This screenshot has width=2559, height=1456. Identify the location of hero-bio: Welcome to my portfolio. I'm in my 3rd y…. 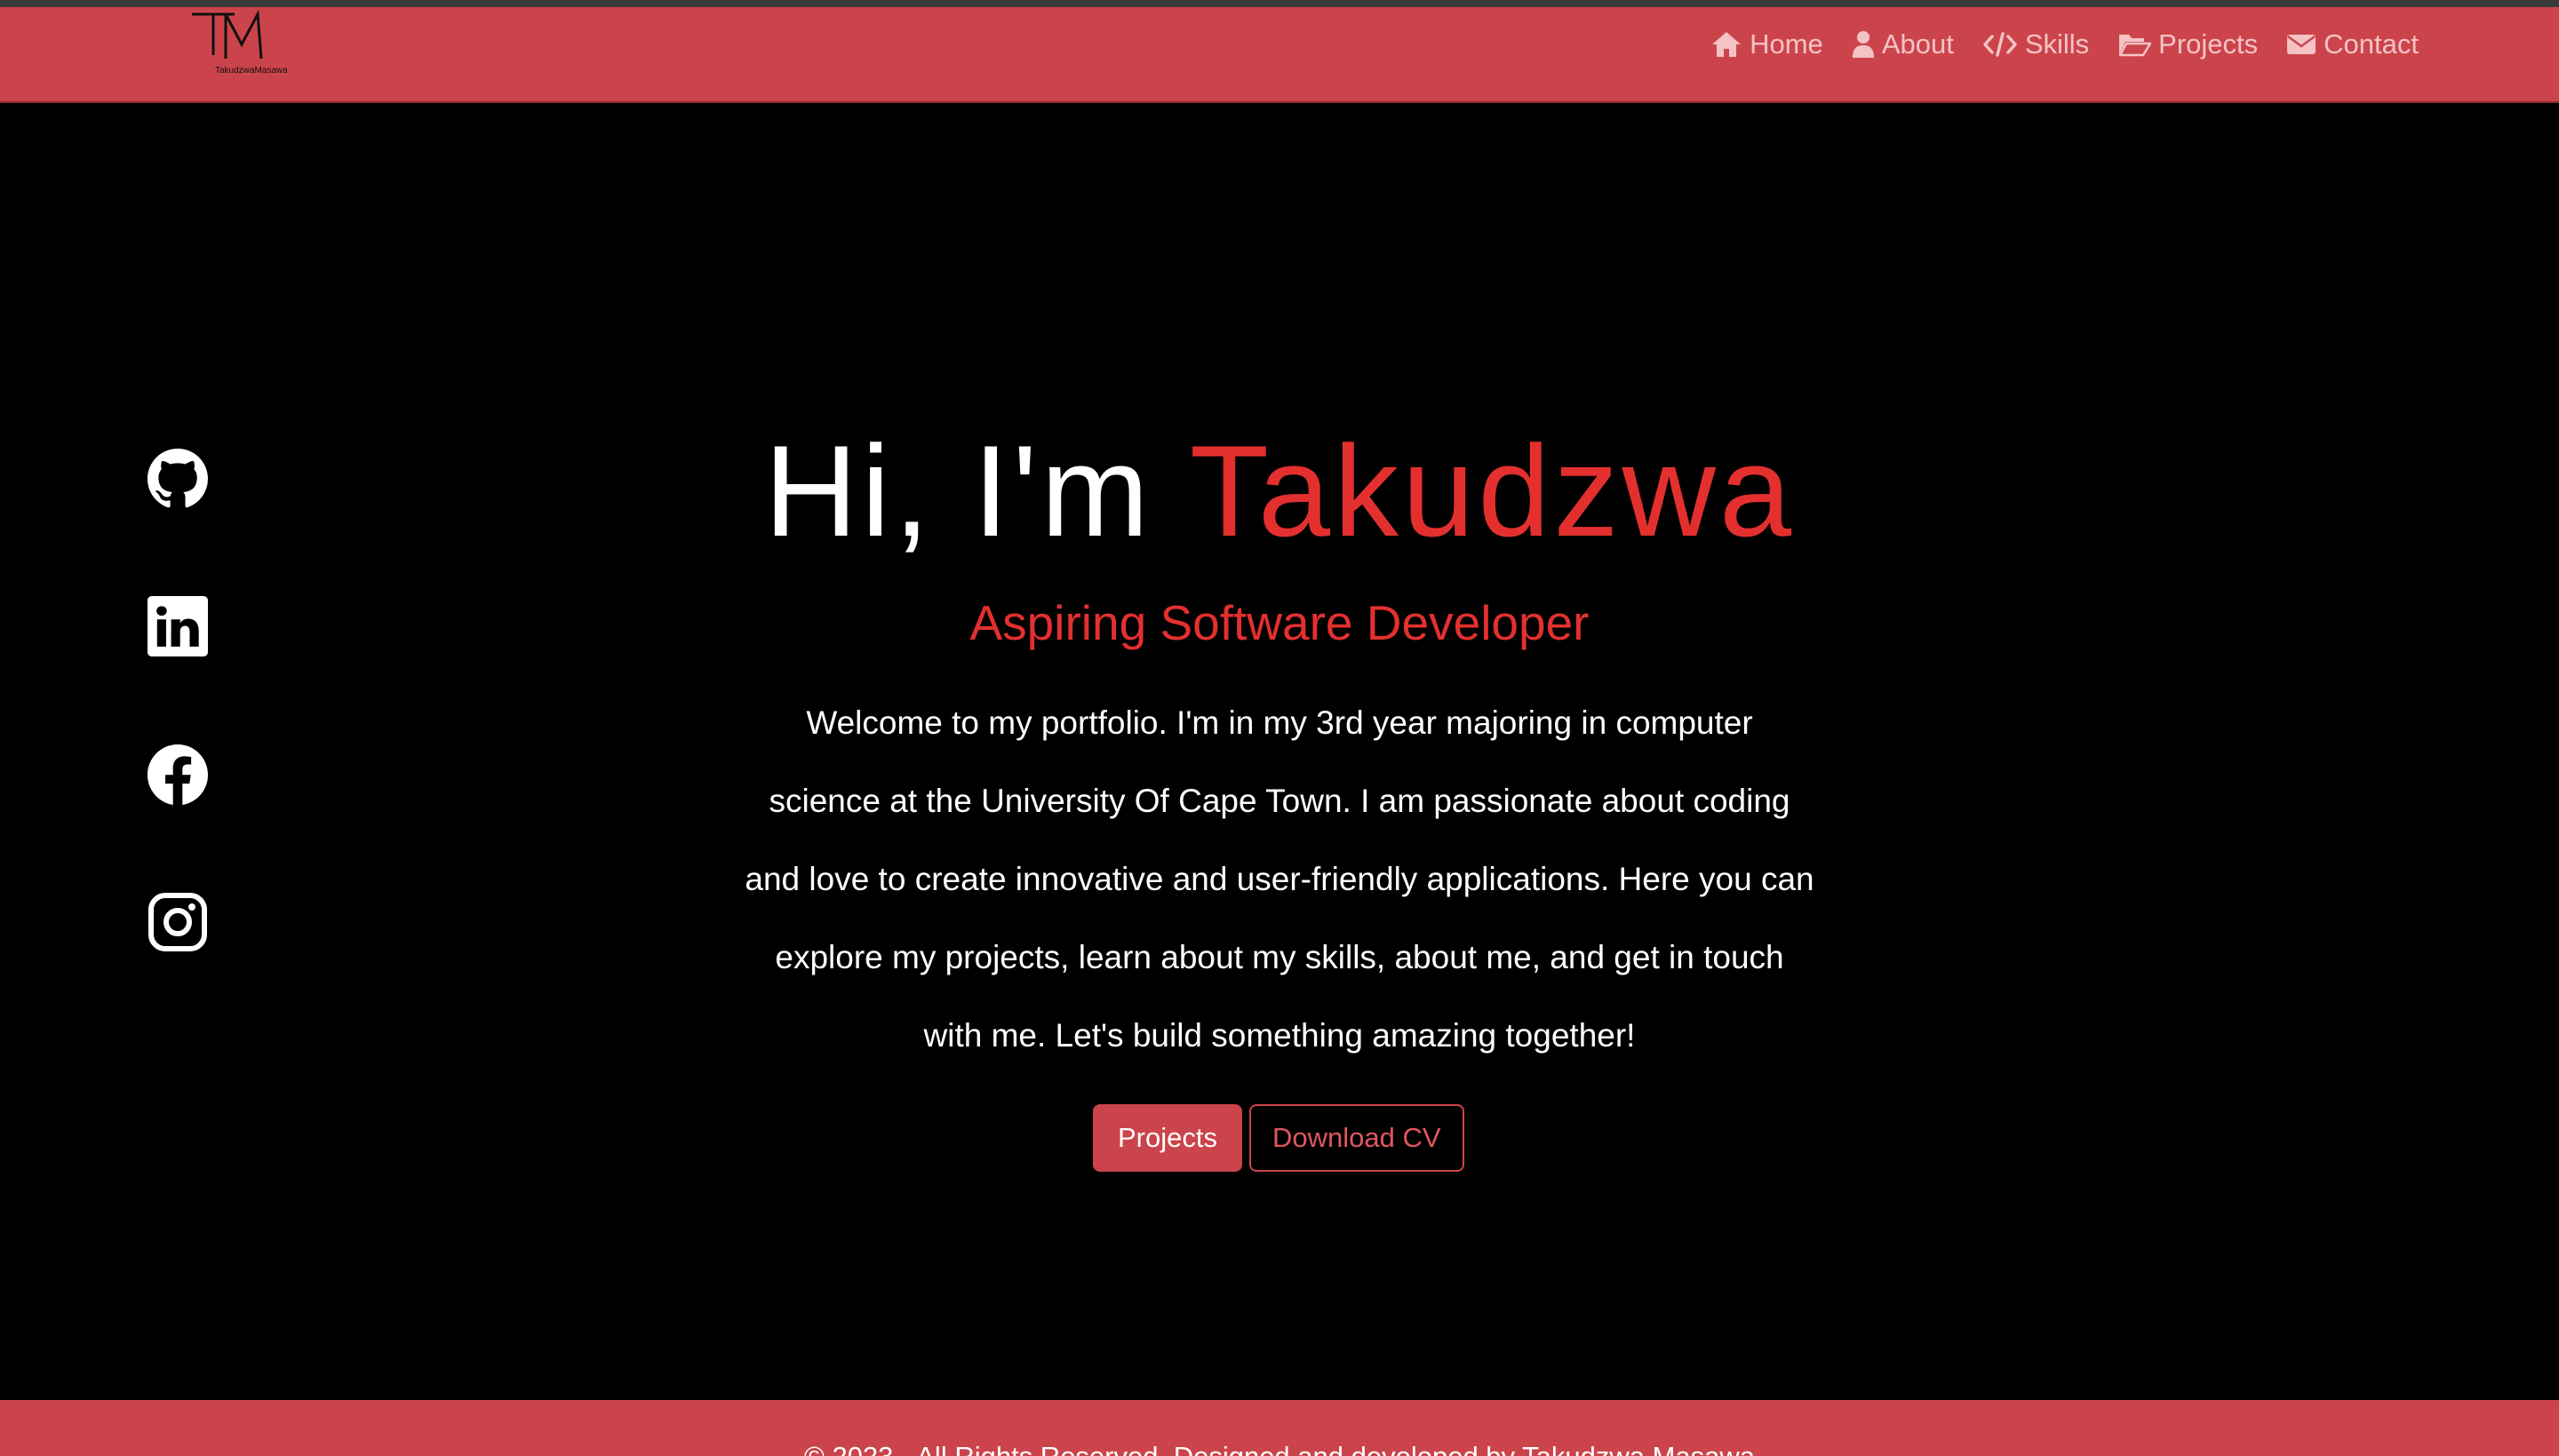
(1279, 879).